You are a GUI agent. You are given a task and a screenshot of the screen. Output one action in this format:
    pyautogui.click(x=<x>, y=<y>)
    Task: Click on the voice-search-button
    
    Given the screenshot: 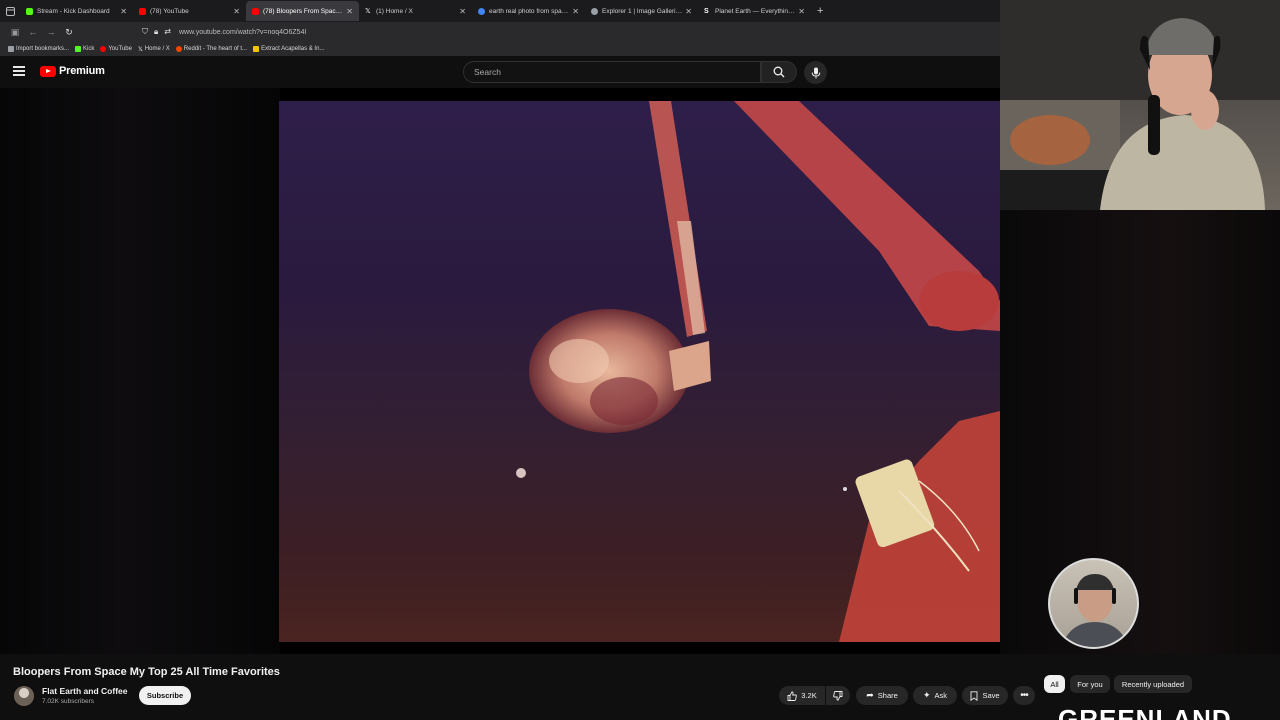 What is the action you would take?
    pyautogui.click(x=815, y=72)
    